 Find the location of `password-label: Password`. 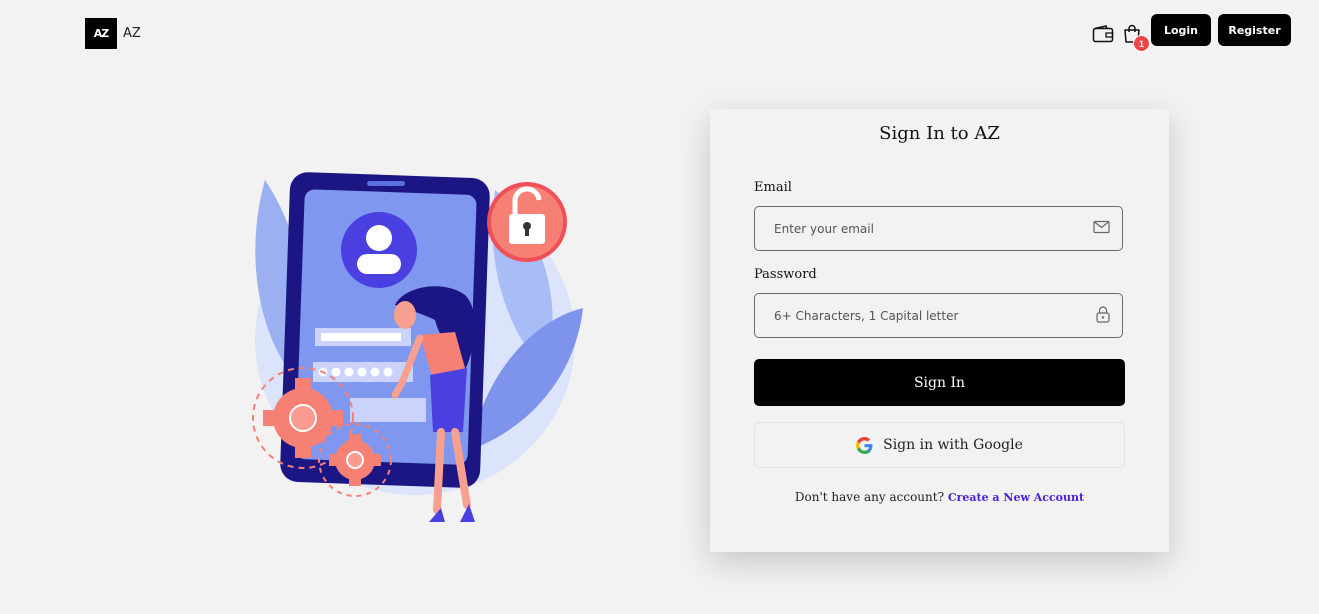

password-label: Password is located at coordinates (785, 274).